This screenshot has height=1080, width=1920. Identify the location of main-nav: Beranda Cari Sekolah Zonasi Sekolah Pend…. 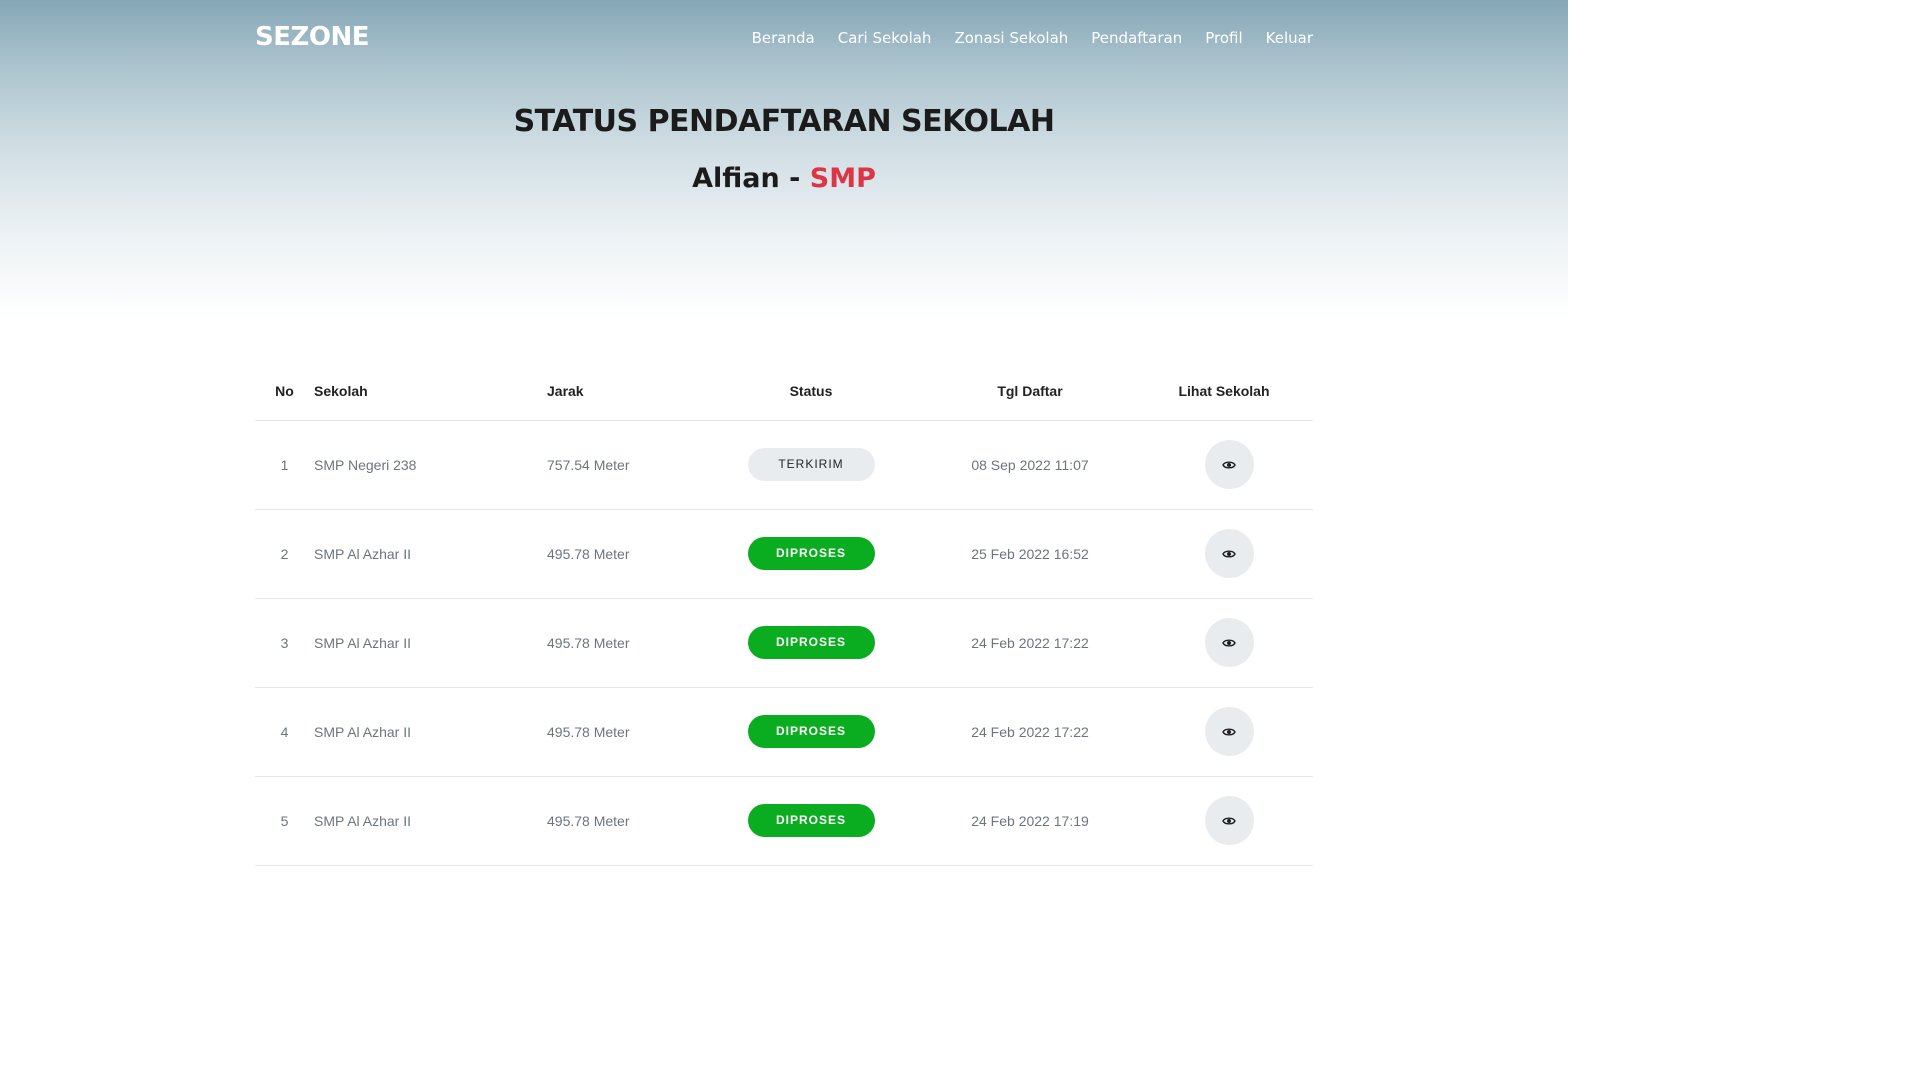
(1032, 38).